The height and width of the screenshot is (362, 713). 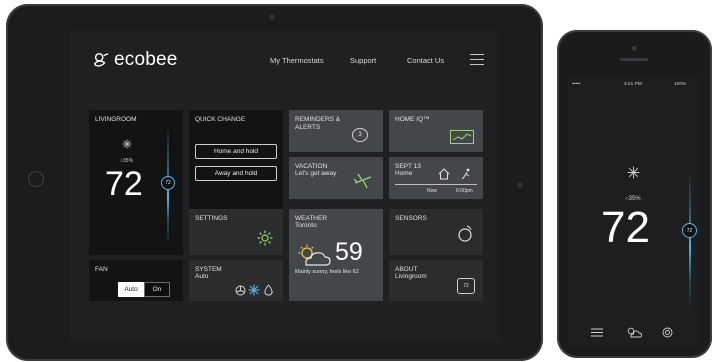 I want to click on brand-logo: ecobee, so click(x=135, y=60).